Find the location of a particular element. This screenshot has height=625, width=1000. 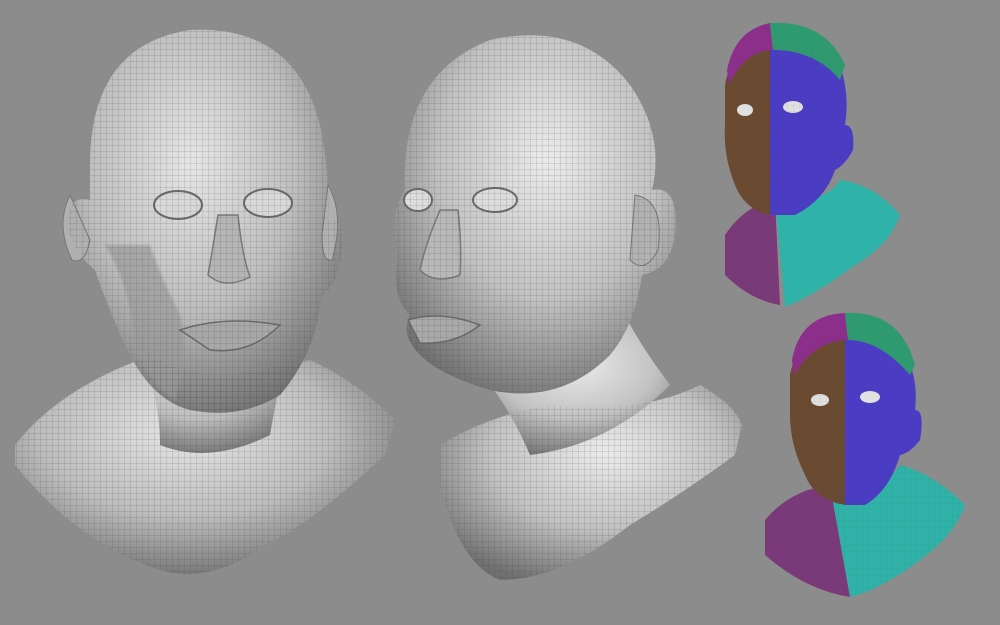

polygroups-head-top is located at coordinates (815, 162).